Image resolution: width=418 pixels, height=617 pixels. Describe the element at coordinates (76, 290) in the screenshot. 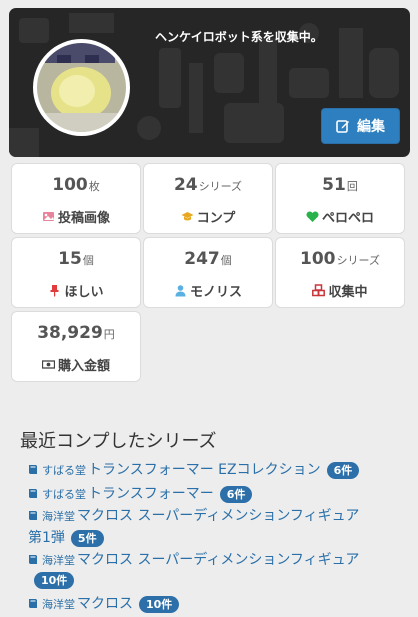

I see `stat-label: ほしい` at that location.